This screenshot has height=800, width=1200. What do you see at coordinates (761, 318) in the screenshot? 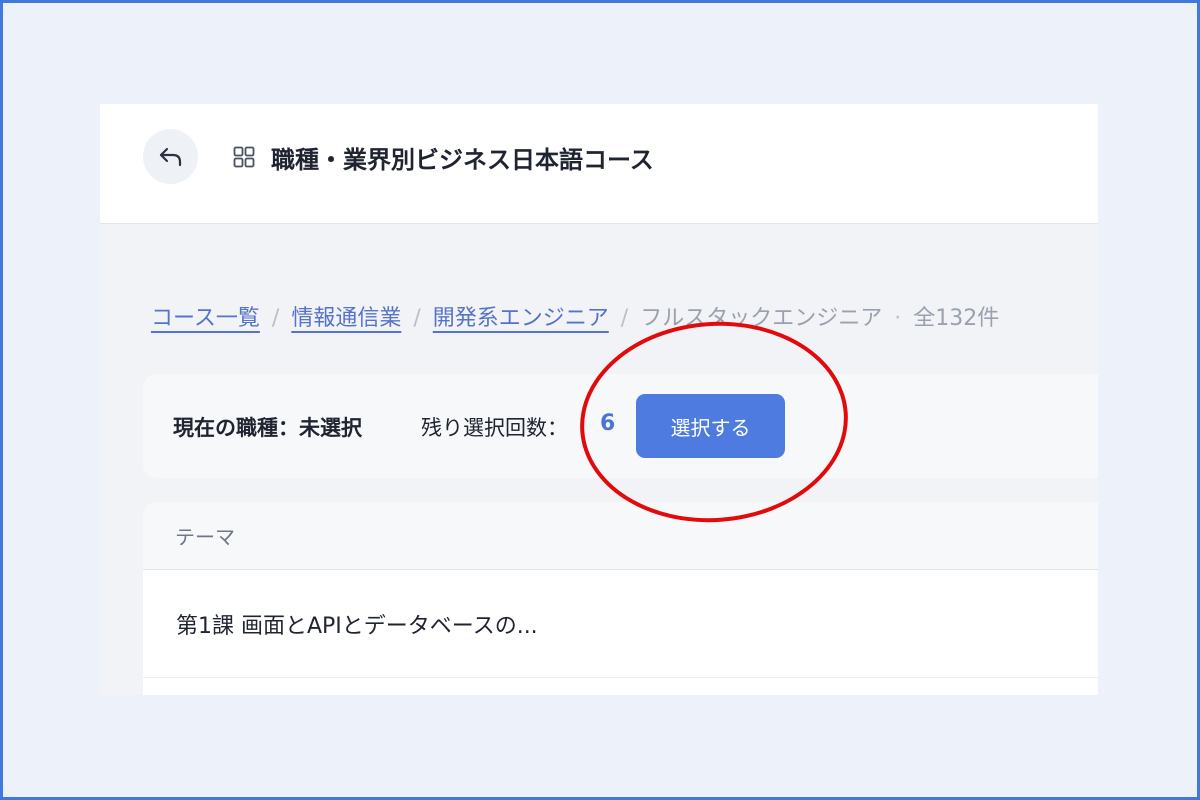
I see `breadcrumb-current: フルスタックエンジニア` at bounding box center [761, 318].